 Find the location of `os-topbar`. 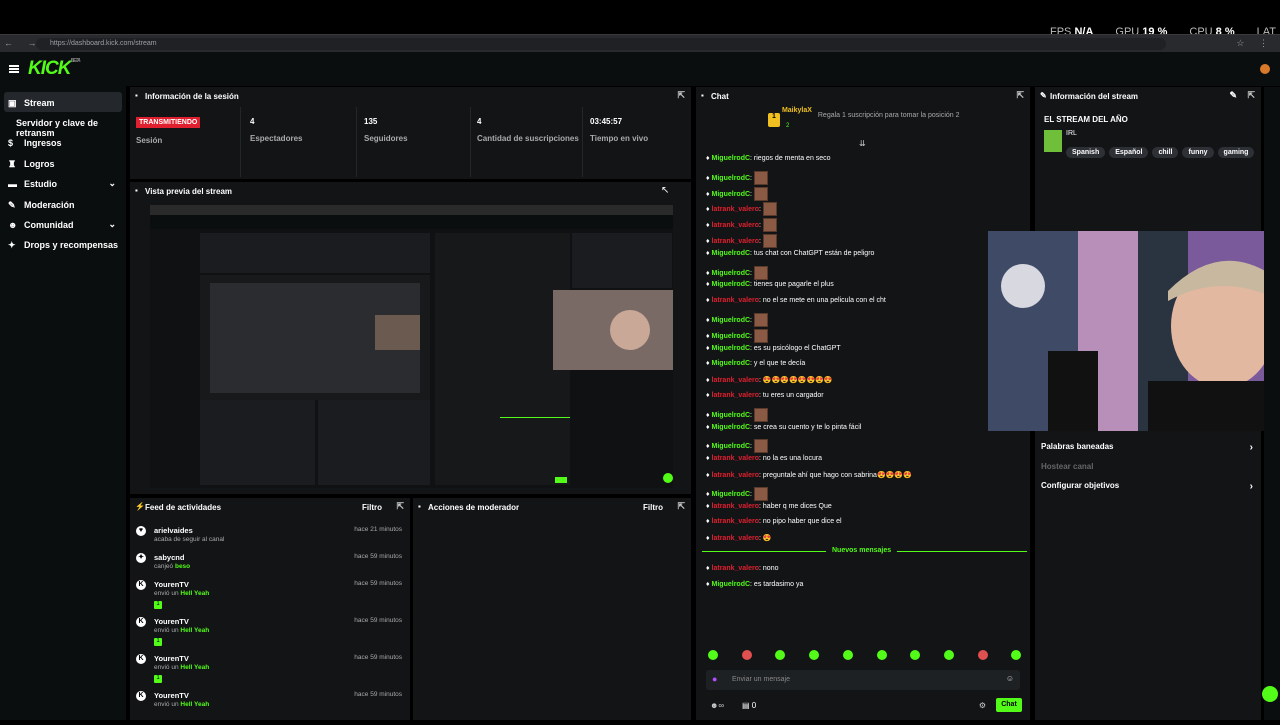

os-topbar is located at coordinates (640, 13).